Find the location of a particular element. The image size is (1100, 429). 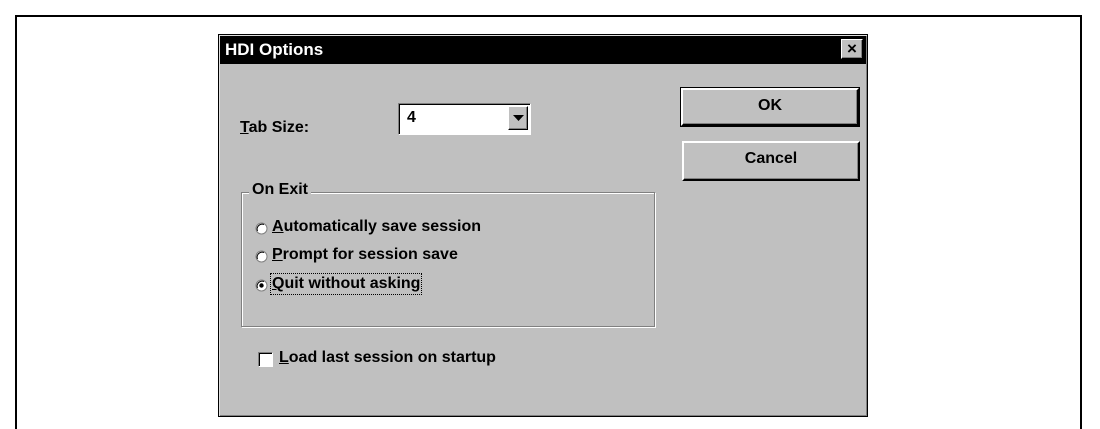

tab-size-label: Tab Size: is located at coordinates (275, 127).